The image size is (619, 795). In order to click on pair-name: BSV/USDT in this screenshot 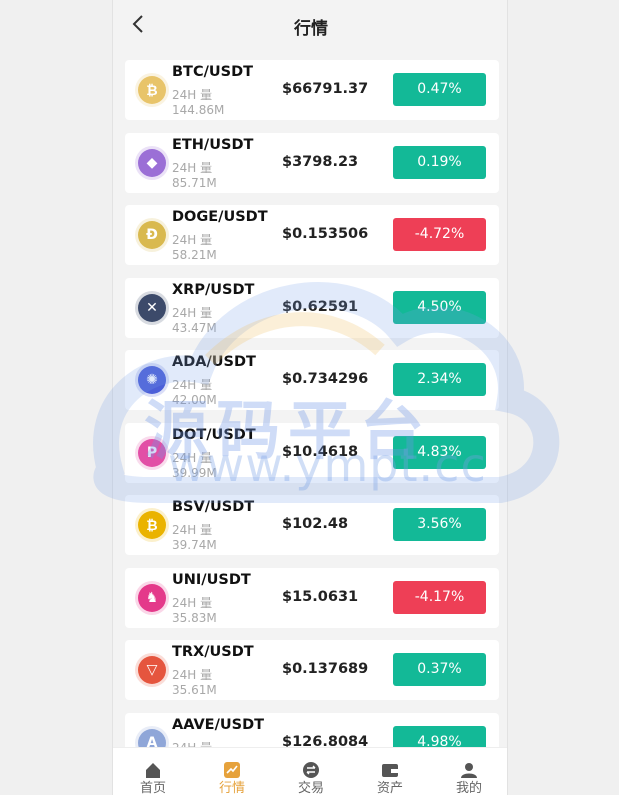, I will do `click(213, 507)`.